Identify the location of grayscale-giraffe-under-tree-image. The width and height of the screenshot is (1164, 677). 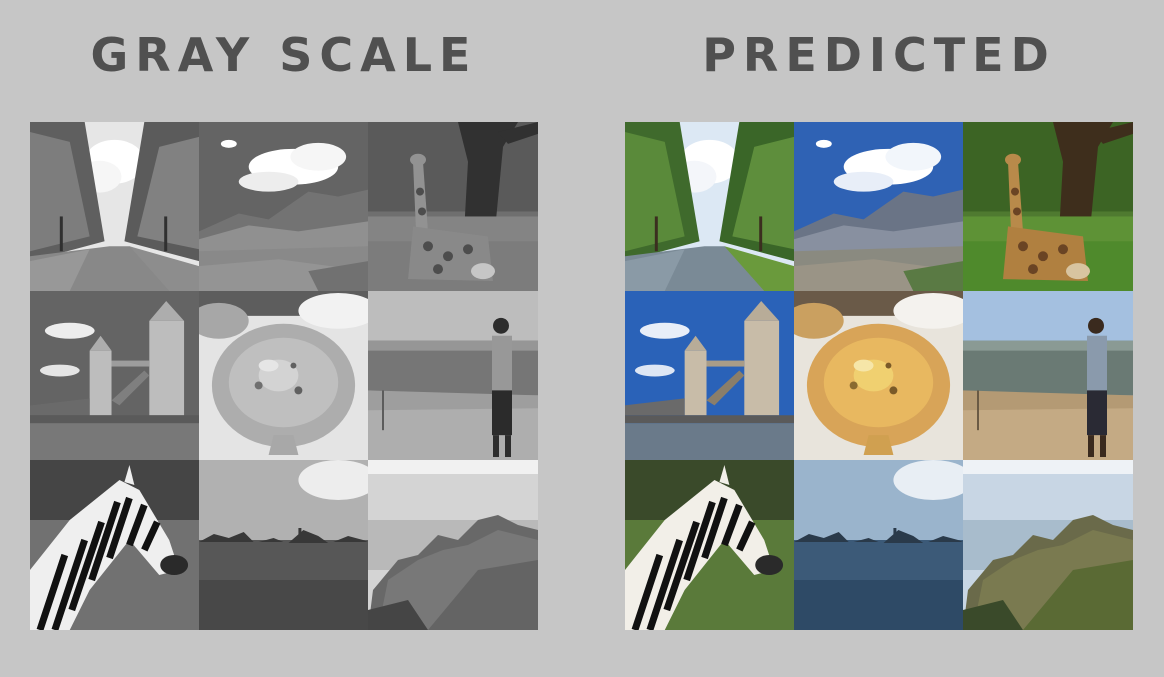
(453, 206).